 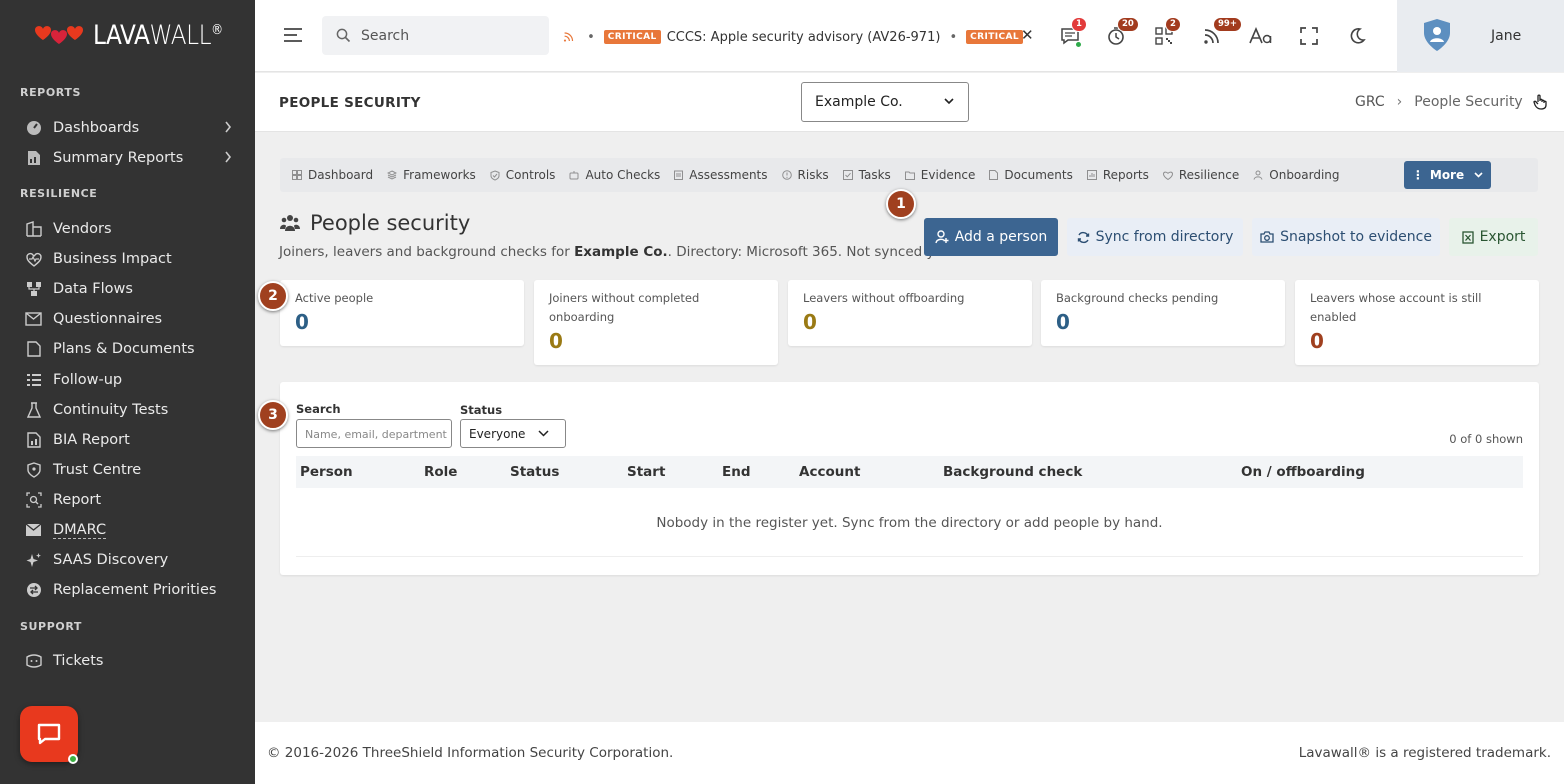 I want to click on table-divider, so click(x=909, y=556).